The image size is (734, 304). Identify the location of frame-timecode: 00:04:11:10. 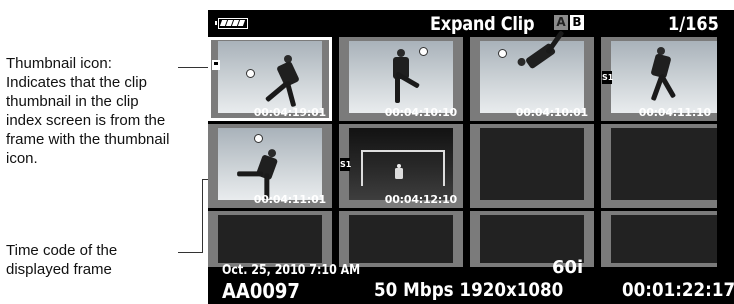
(674, 112).